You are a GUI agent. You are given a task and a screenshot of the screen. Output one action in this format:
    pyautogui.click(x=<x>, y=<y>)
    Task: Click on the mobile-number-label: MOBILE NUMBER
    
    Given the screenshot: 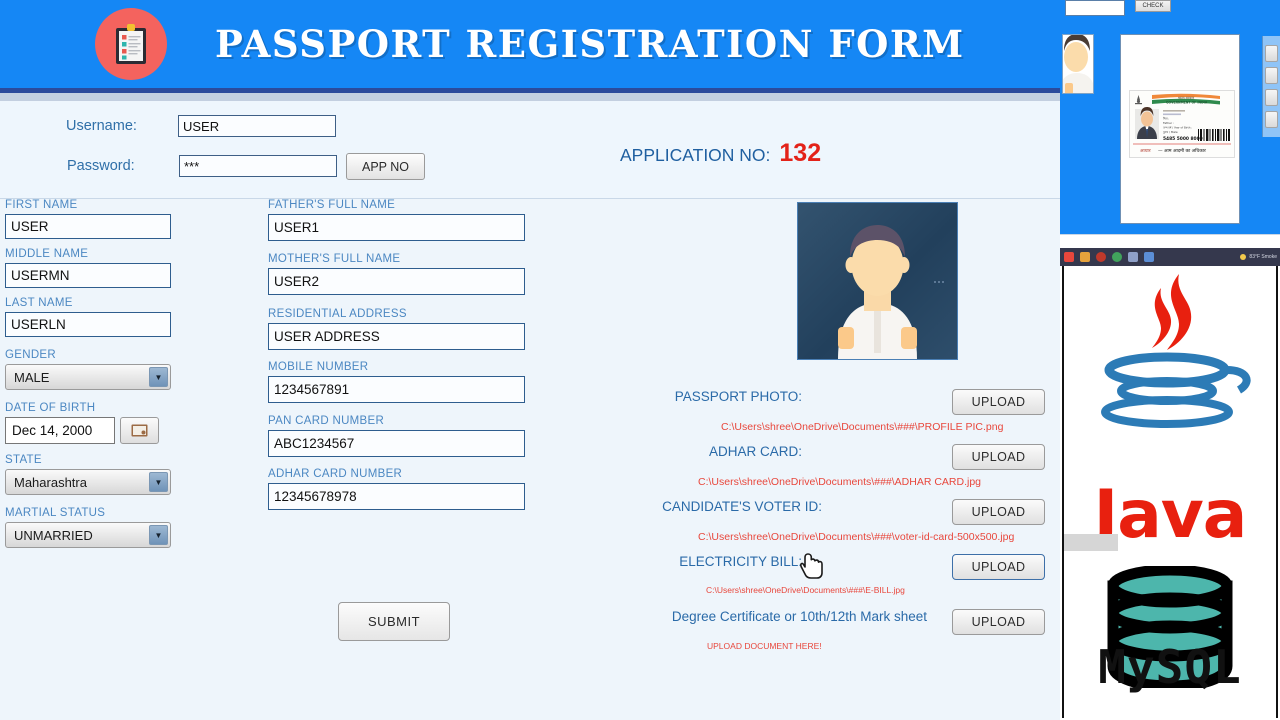 What is the action you would take?
    pyautogui.click(x=318, y=367)
    